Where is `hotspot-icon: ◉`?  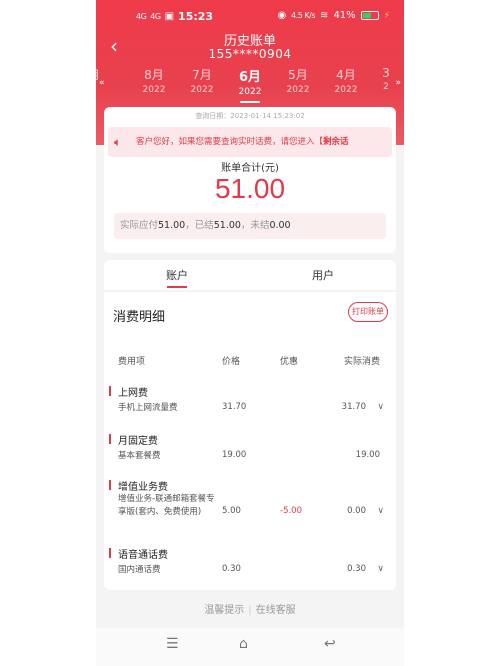 hotspot-icon: ◉ is located at coordinates (282, 15).